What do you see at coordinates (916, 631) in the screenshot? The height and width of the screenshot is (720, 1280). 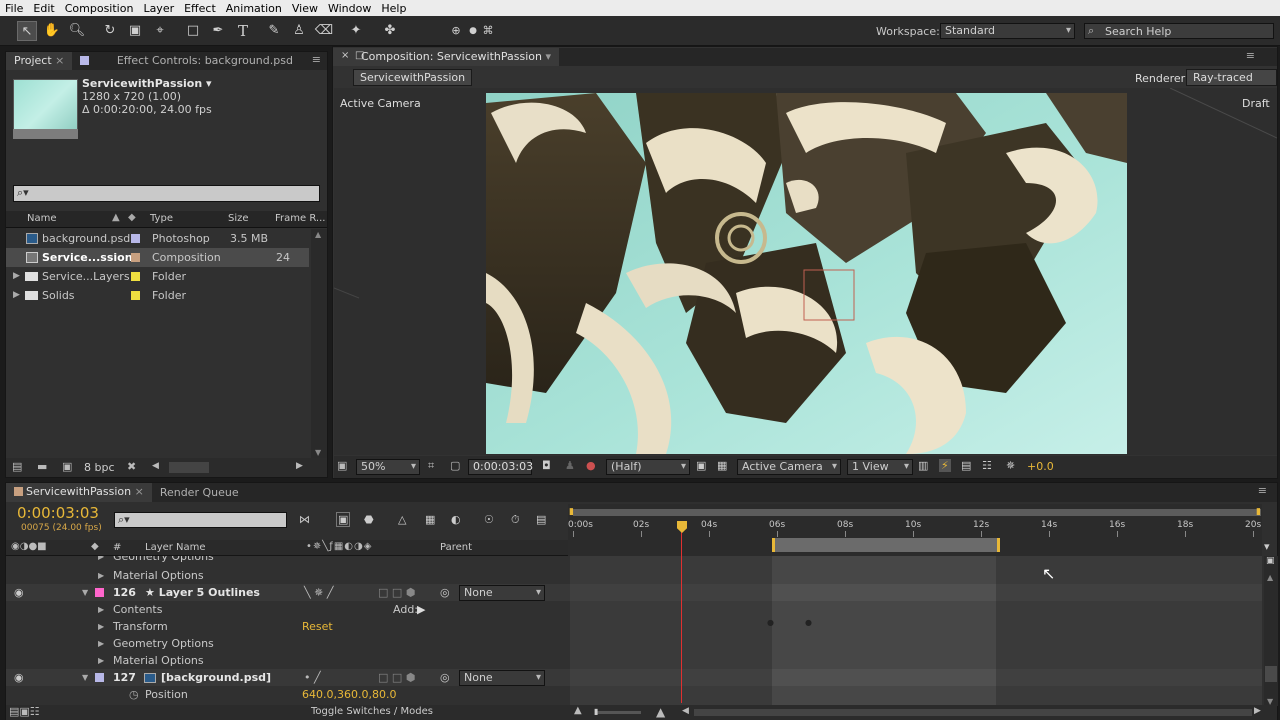 I see `track-area: ● ● ↖` at bounding box center [916, 631].